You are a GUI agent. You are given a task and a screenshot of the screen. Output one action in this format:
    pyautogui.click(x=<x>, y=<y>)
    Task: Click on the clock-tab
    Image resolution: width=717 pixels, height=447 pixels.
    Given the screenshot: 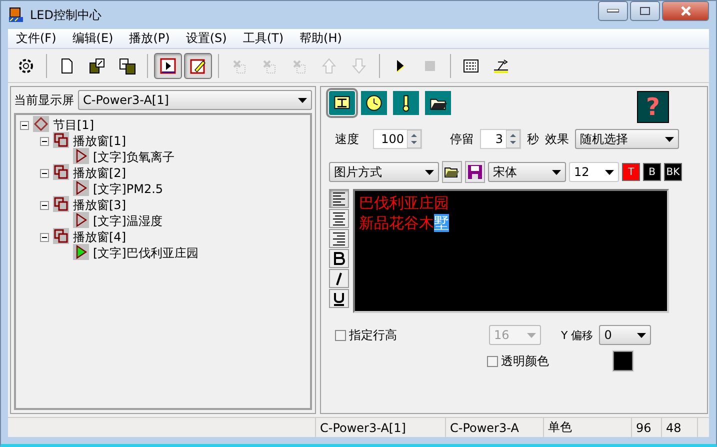 What is the action you would take?
    pyautogui.click(x=374, y=103)
    